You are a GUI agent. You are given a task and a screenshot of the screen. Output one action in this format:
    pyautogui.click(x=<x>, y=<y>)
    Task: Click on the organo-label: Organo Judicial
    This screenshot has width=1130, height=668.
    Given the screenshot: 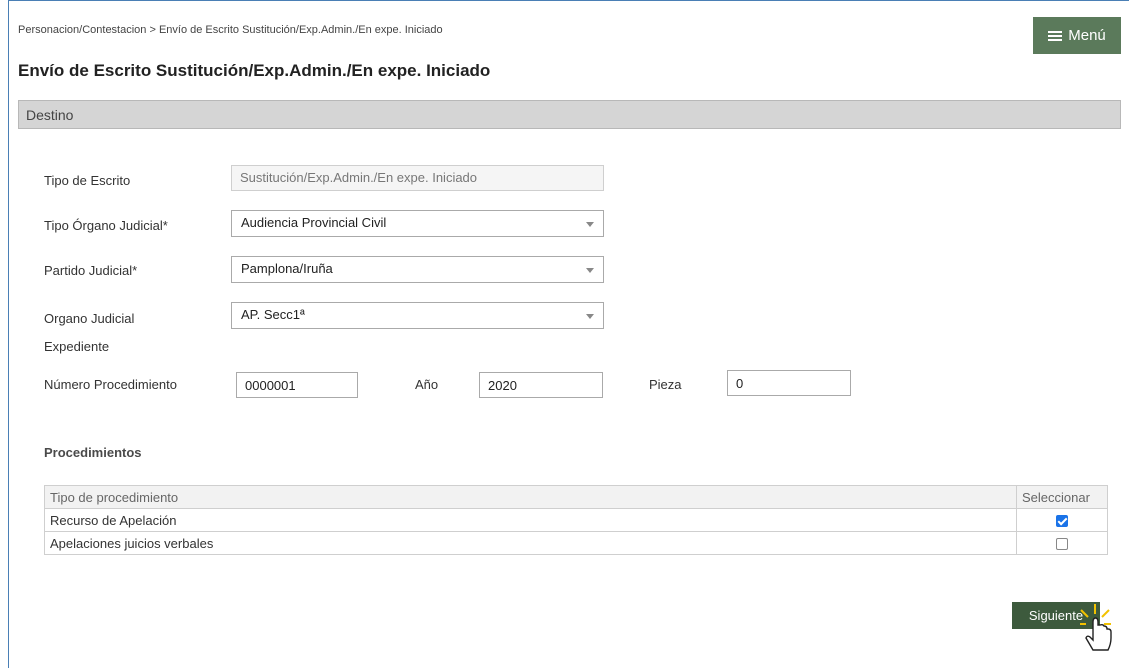 What is the action you would take?
    pyautogui.click(x=89, y=318)
    